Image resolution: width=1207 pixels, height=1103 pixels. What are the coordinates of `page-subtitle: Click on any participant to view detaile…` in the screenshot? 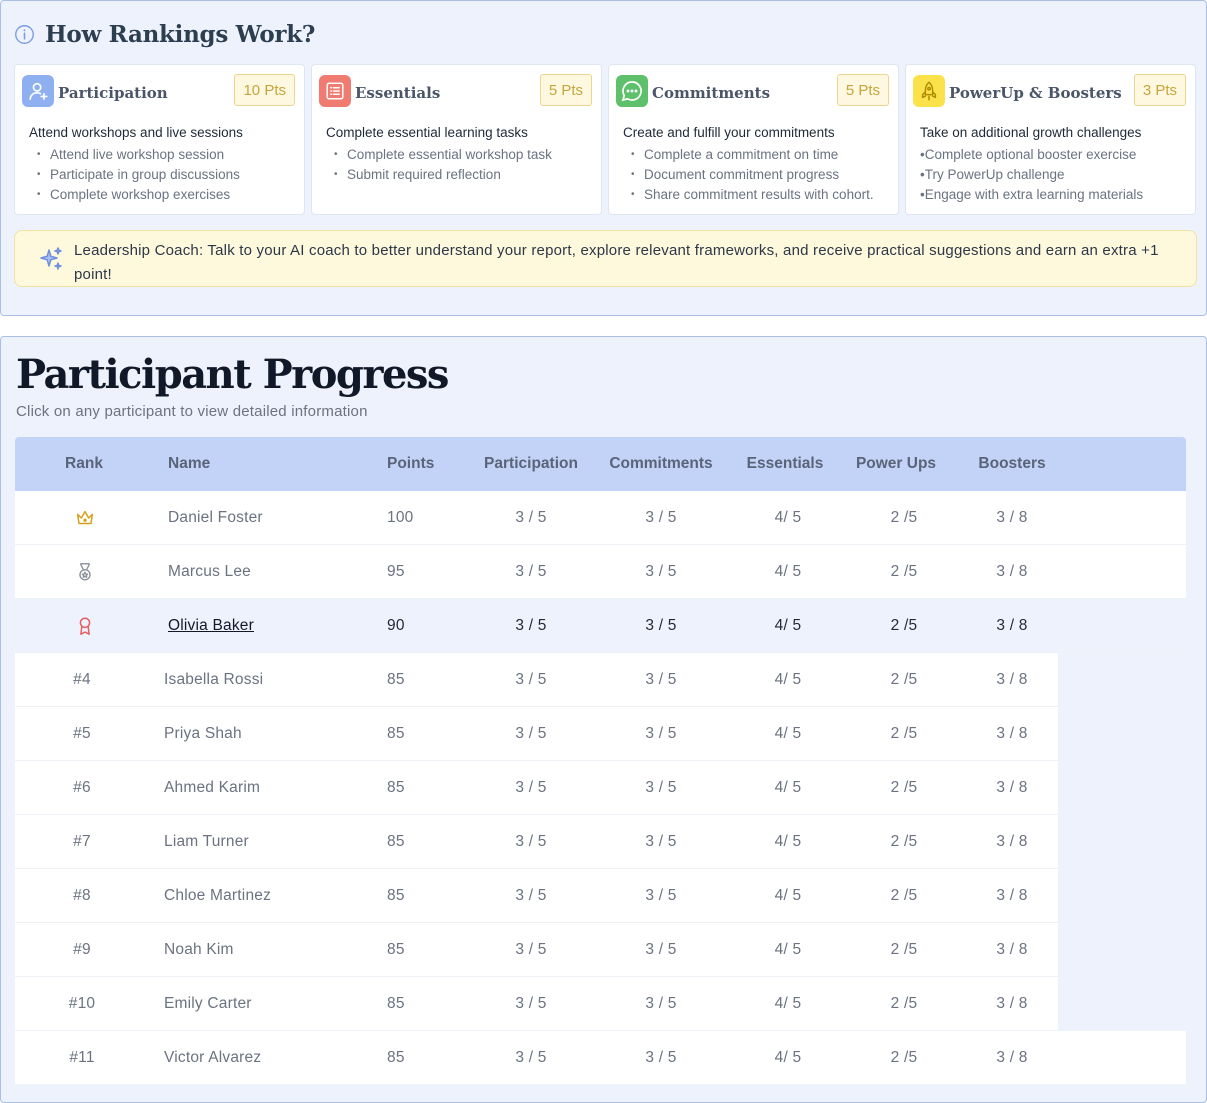 It's located at (192, 411).